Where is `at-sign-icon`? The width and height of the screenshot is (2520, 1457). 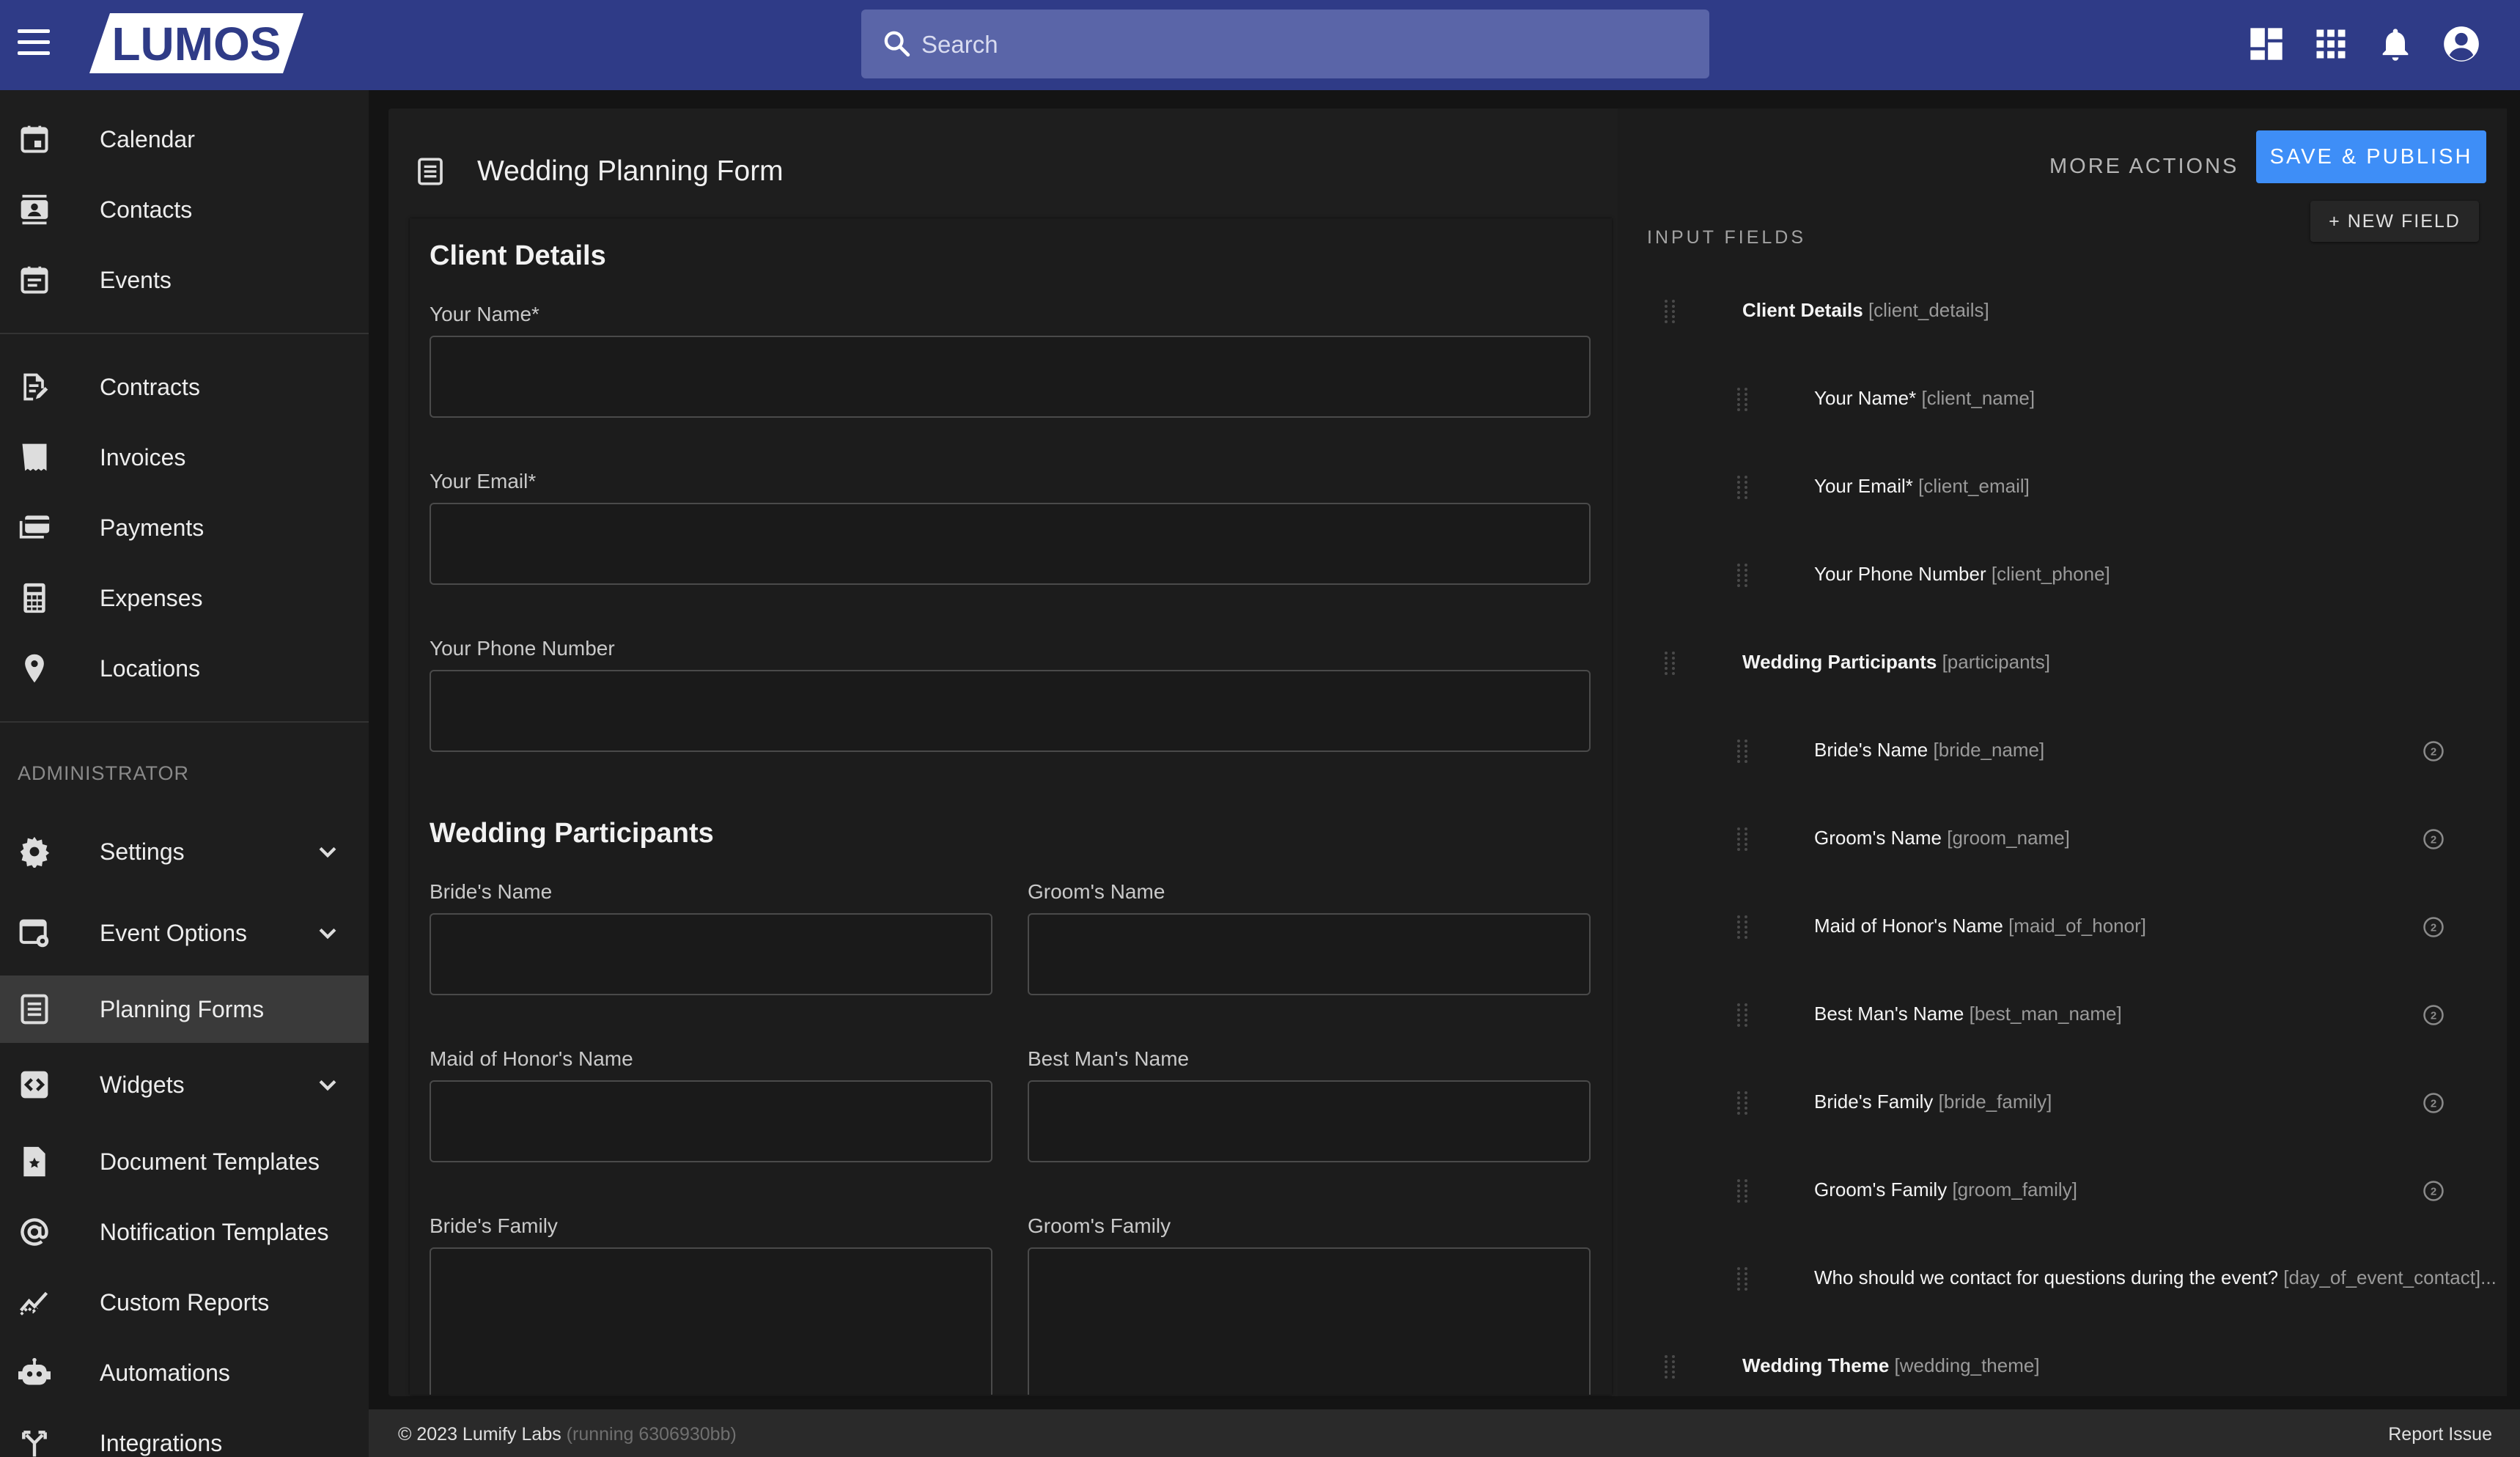
at-sign-icon is located at coordinates (34, 1232).